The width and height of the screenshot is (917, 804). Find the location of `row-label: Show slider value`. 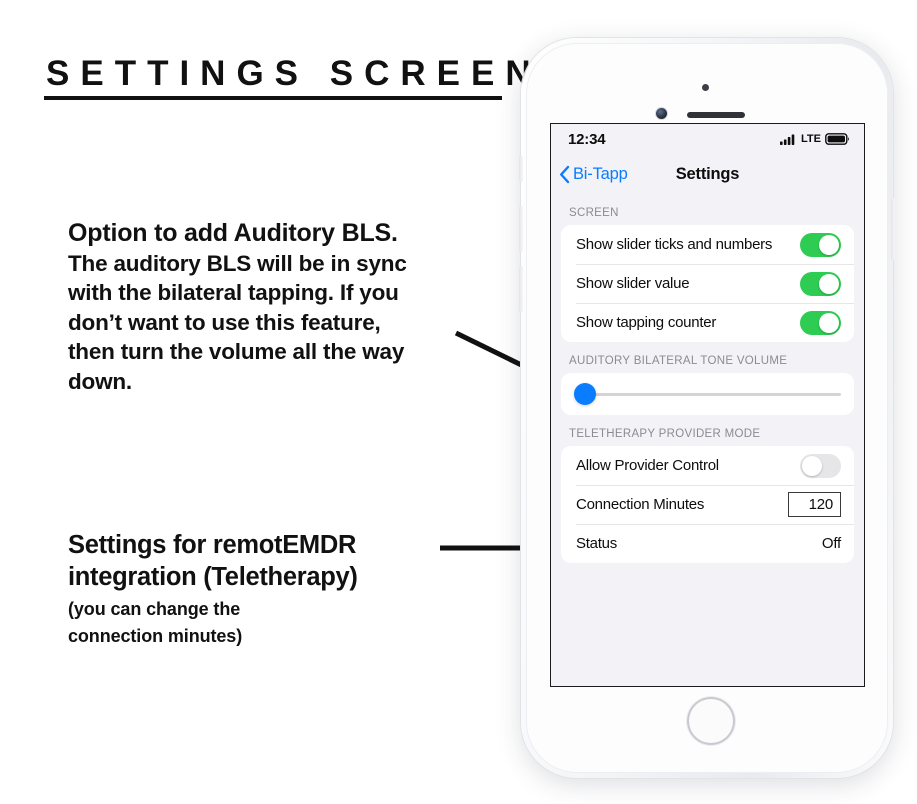

row-label: Show slider value is located at coordinates (633, 283).